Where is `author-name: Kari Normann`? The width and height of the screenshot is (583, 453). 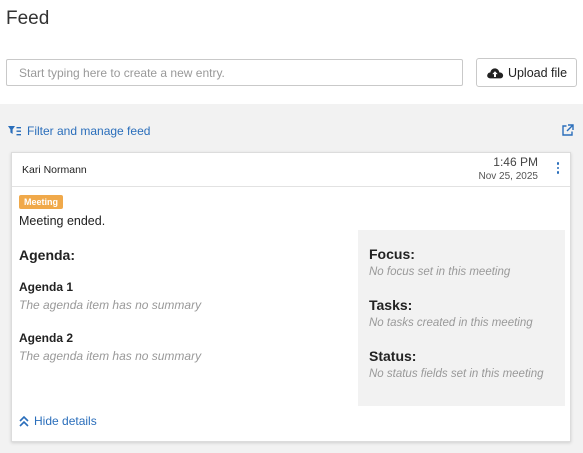
author-name: Kari Normann is located at coordinates (54, 170).